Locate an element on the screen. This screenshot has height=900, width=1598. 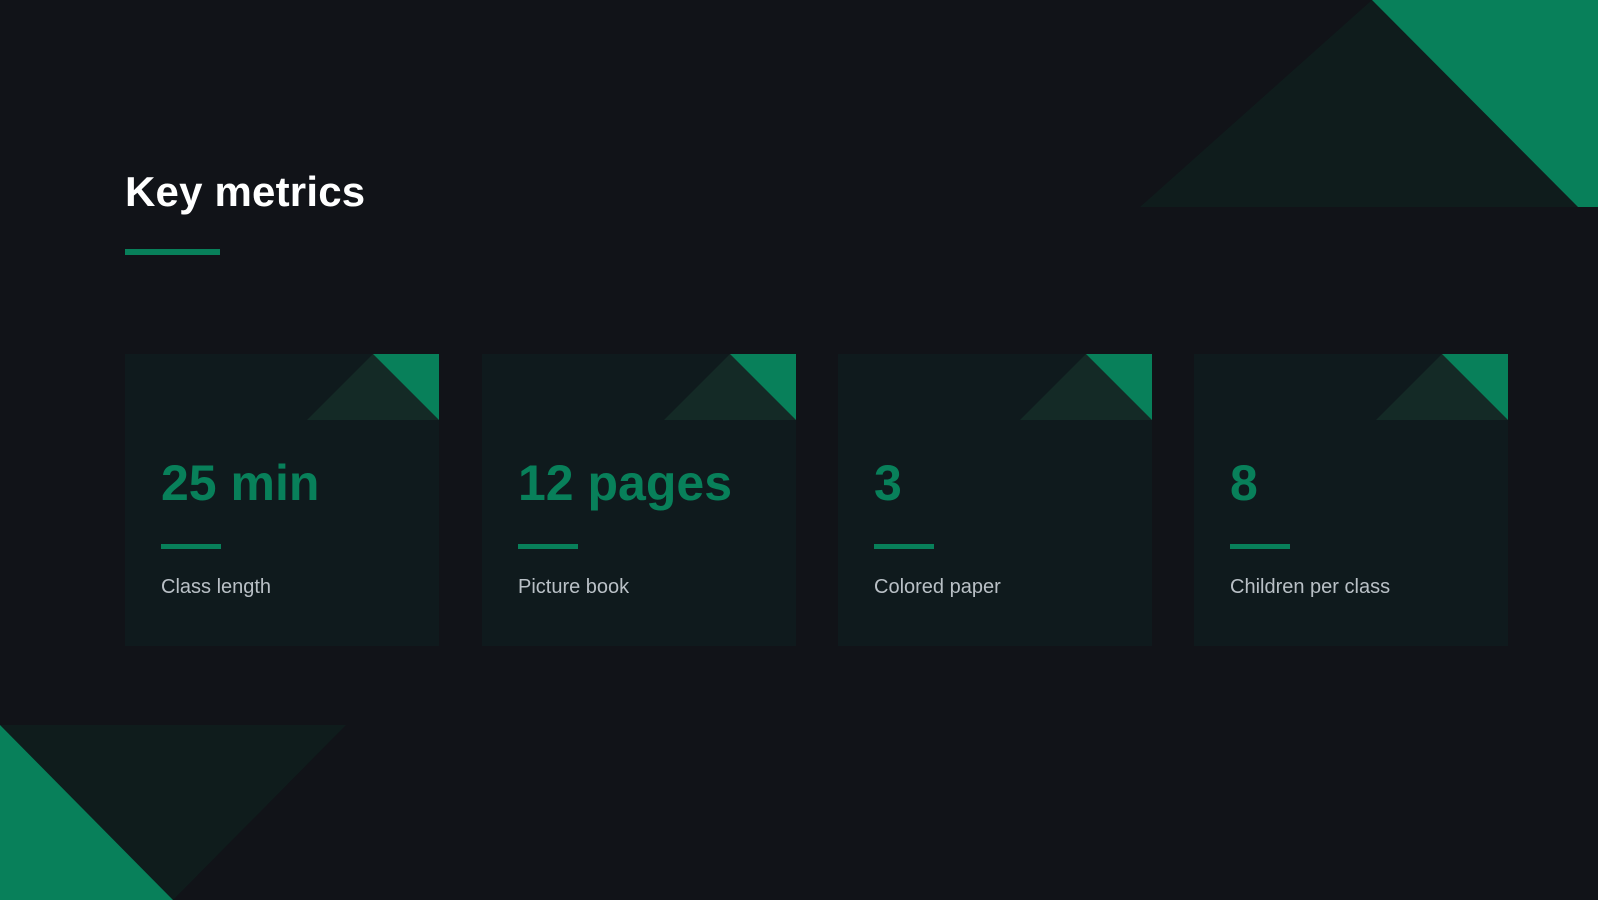
metric-label: Class length is located at coordinates (216, 587).